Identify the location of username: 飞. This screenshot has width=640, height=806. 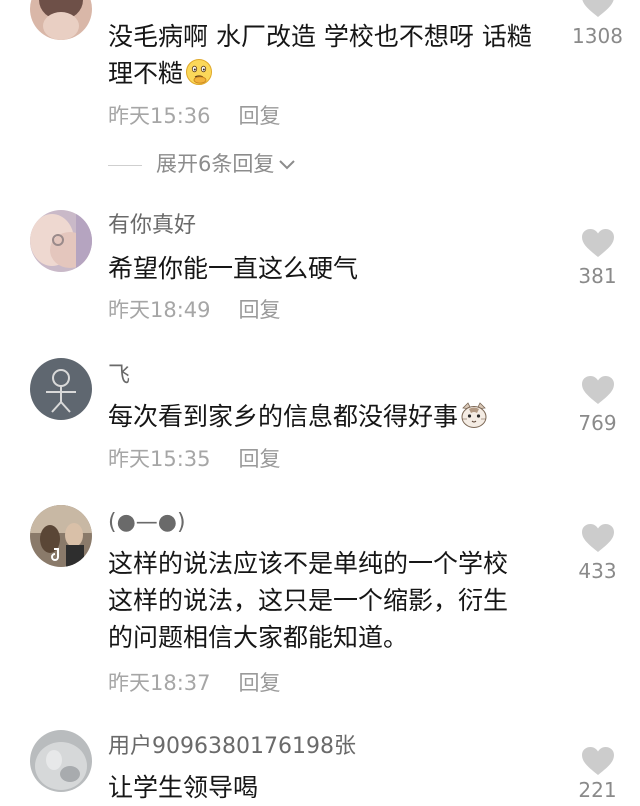
(119, 376).